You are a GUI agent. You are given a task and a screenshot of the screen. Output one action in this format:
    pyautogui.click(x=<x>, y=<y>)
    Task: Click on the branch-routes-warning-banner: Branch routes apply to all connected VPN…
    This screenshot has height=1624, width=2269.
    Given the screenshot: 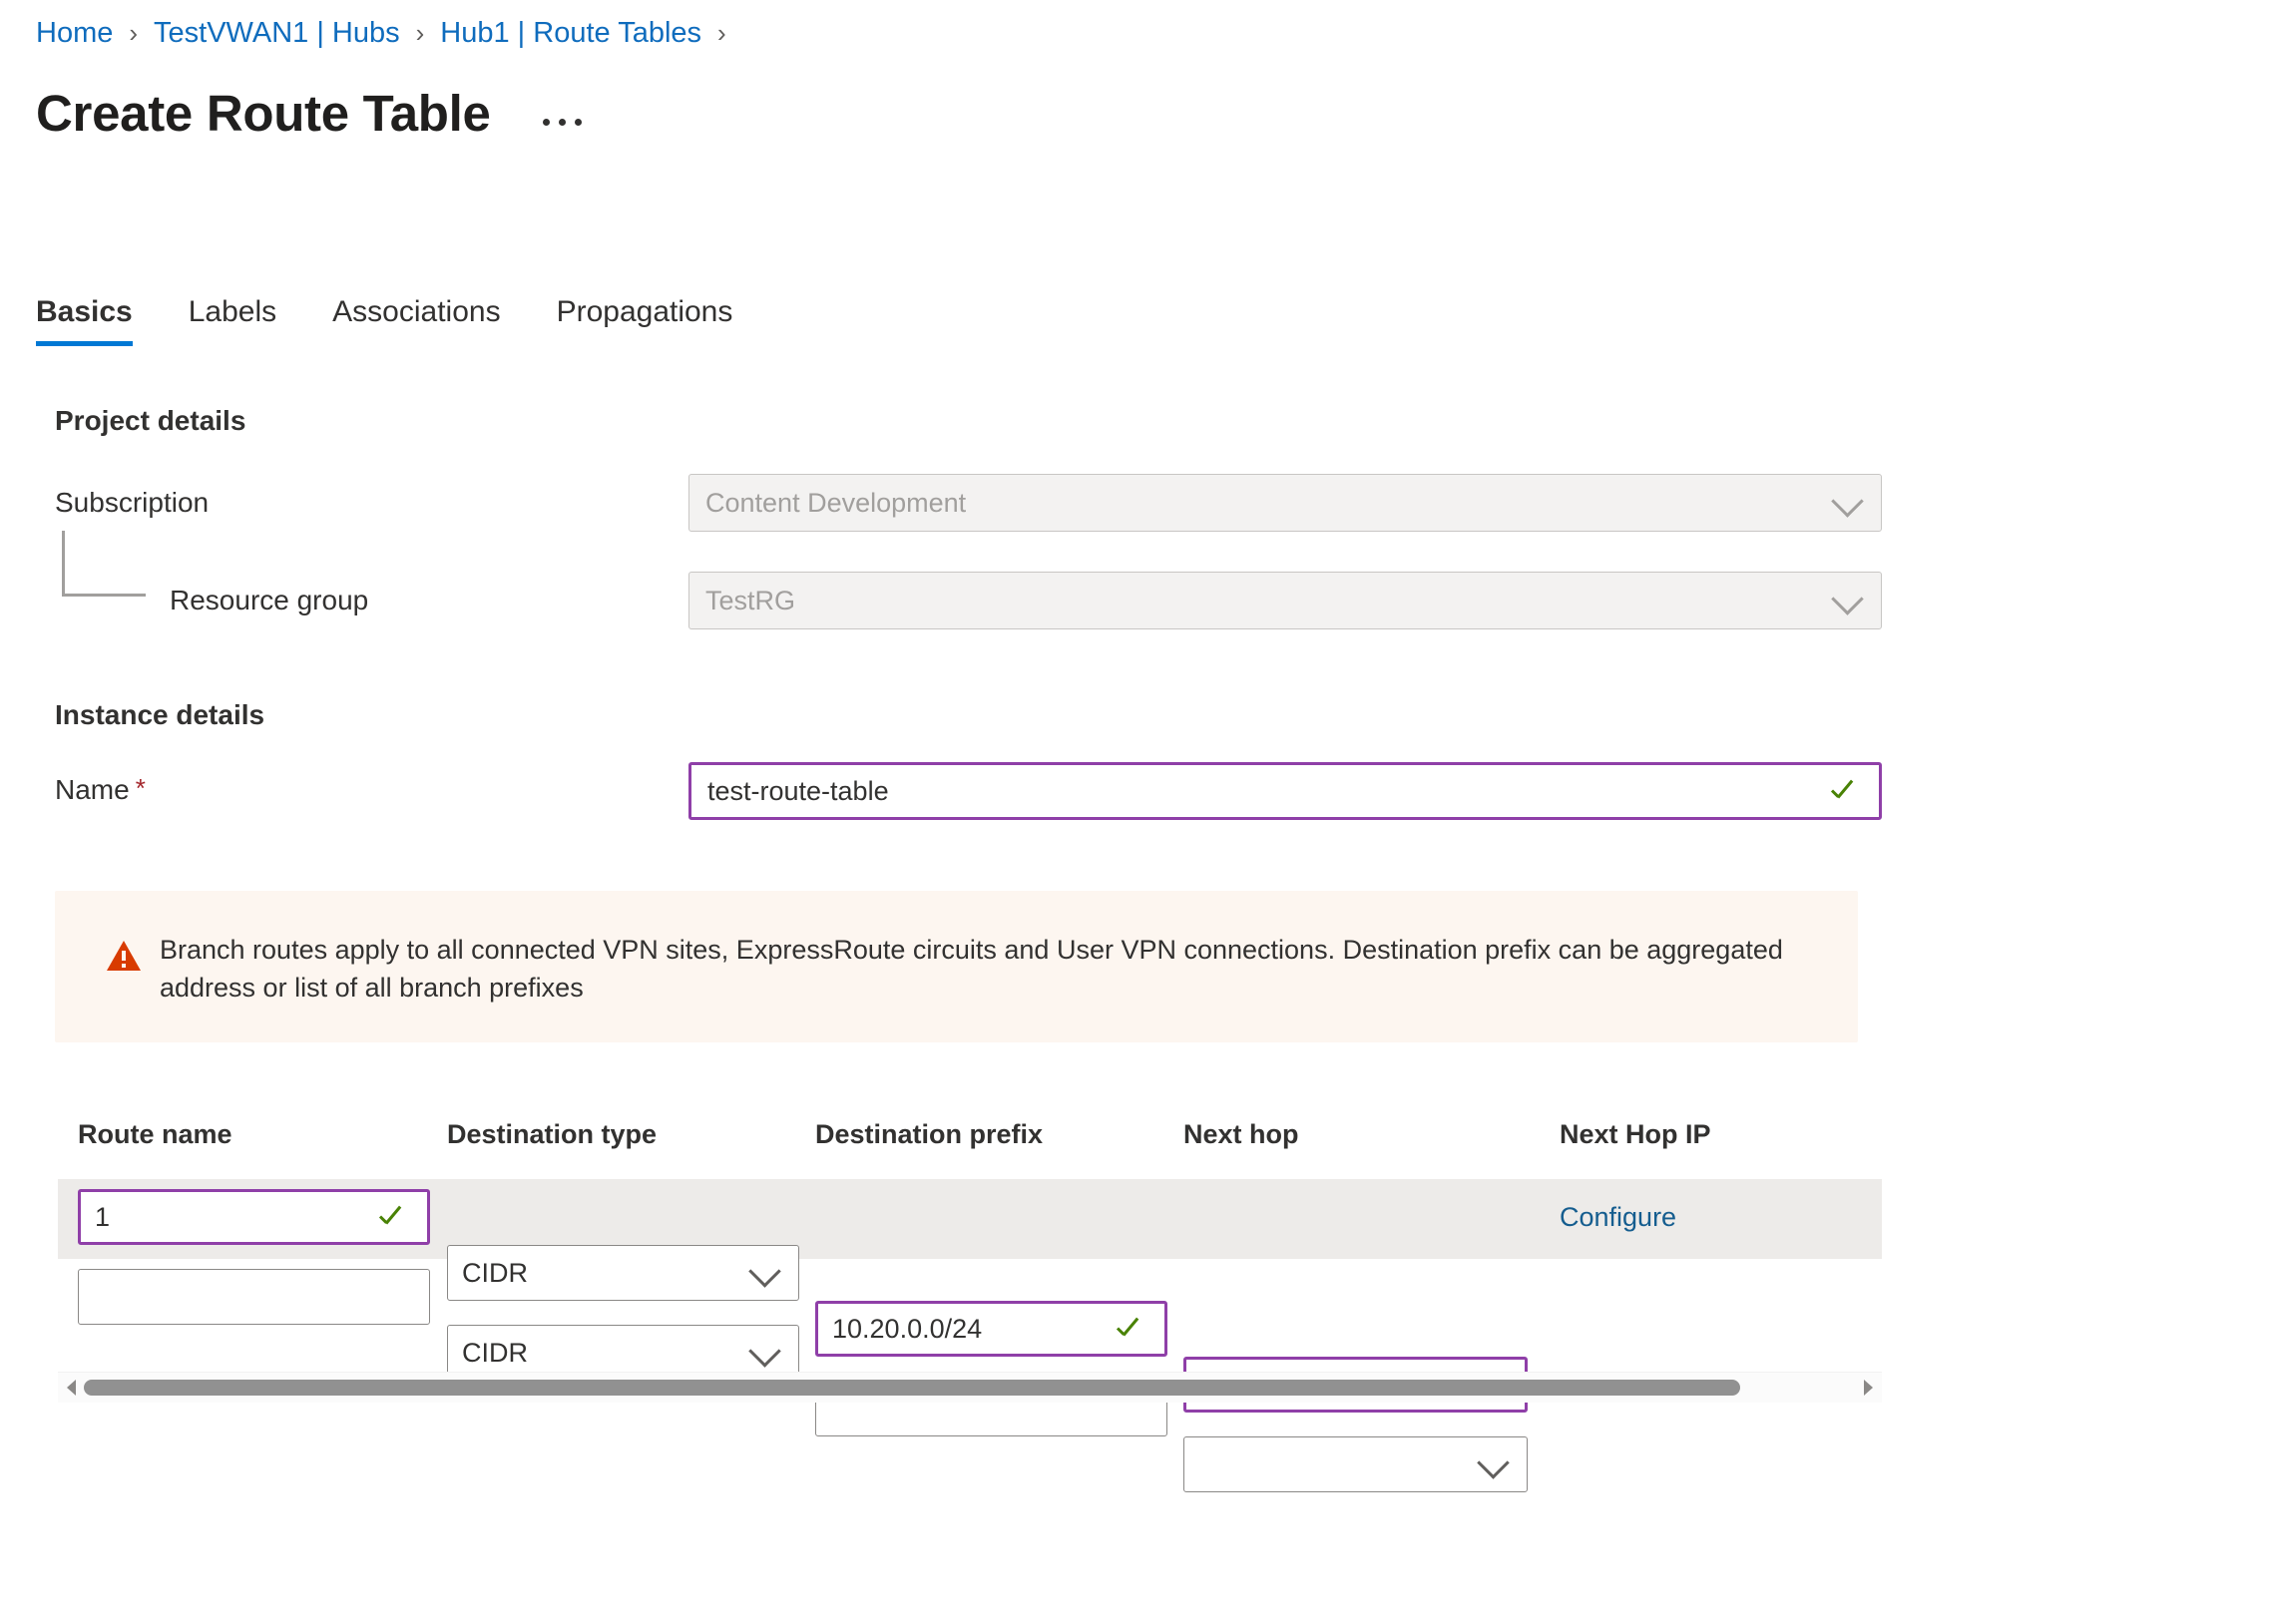 What is the action you would take?
    pyautogui.click(x=956, y=966)
    